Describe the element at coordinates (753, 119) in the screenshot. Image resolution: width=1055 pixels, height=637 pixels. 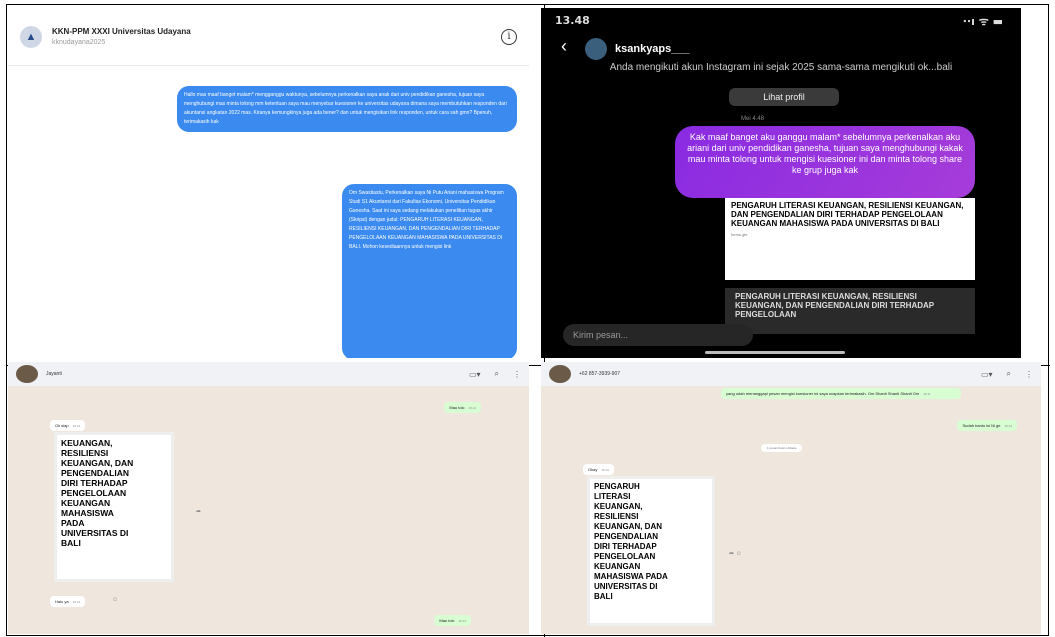
I see `message-timestamp: Mei 4.48` at that location.